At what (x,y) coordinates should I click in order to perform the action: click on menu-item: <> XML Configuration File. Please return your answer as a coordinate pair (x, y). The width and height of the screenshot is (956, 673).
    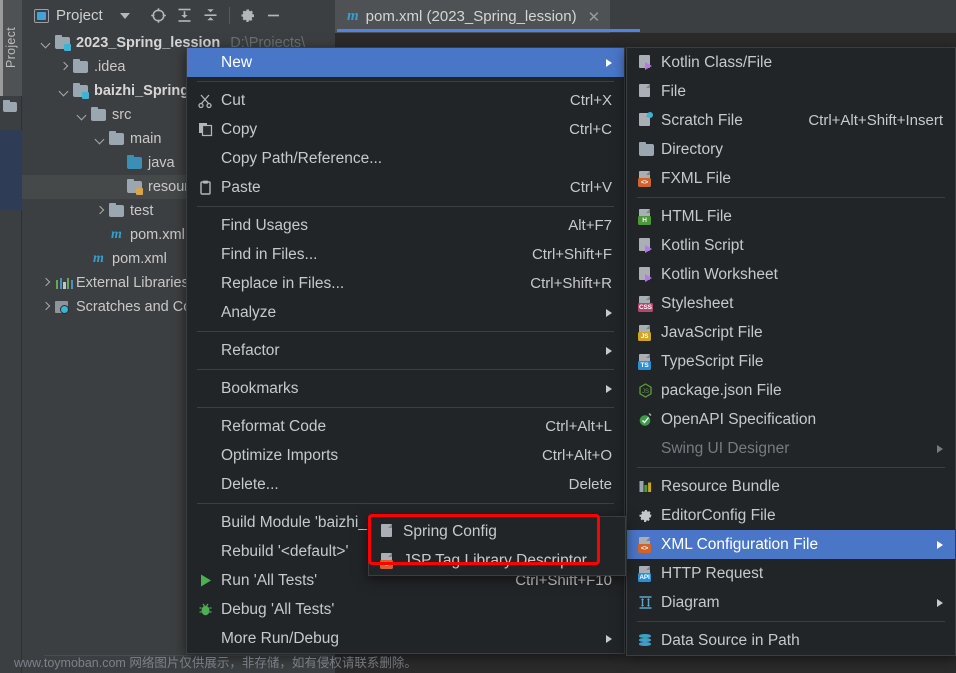
    Looking at the image, I should click on (791, 544).